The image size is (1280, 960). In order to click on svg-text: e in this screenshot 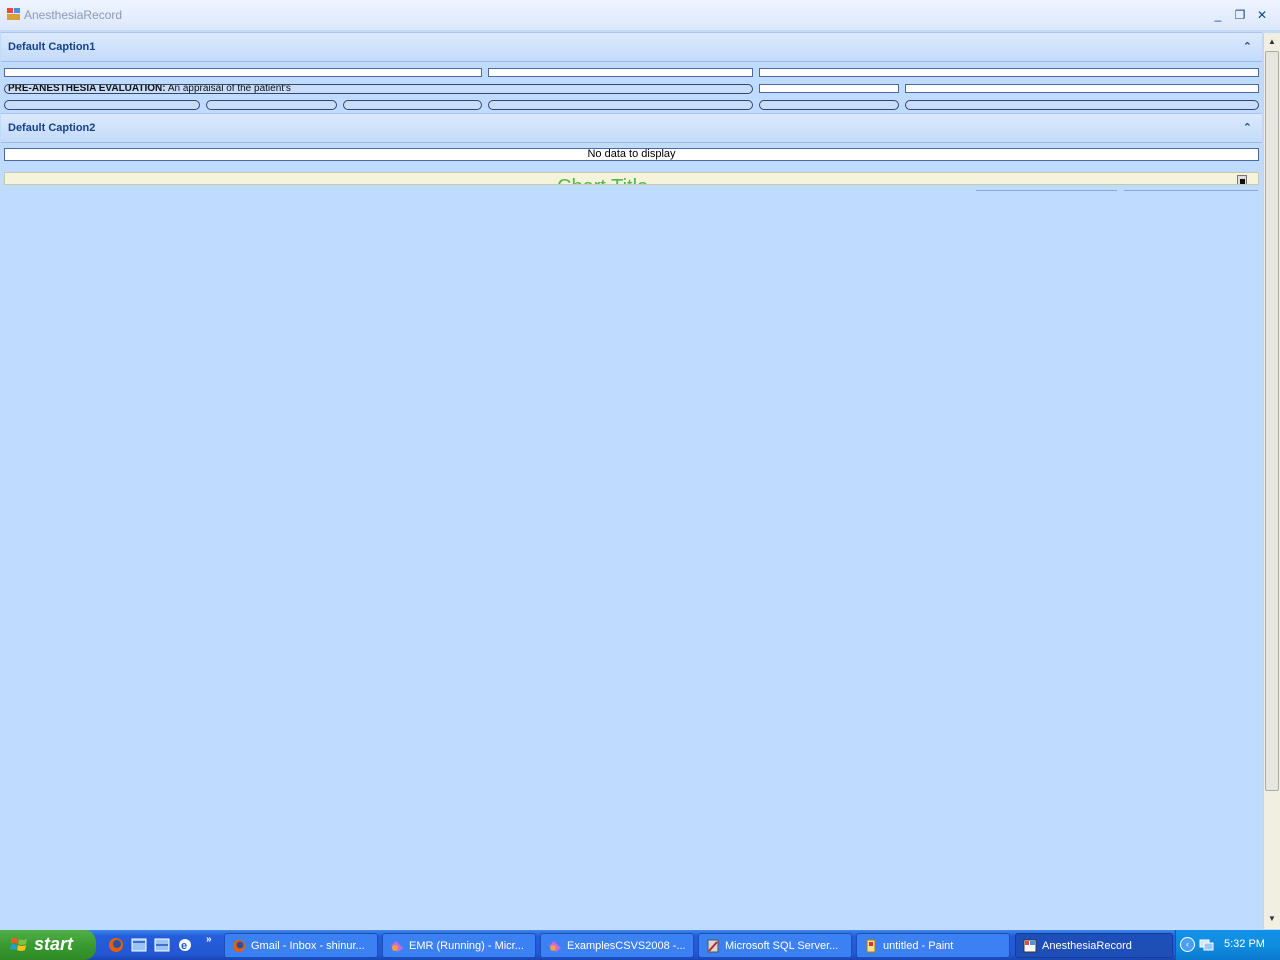, I will do `click(184, 946)`.